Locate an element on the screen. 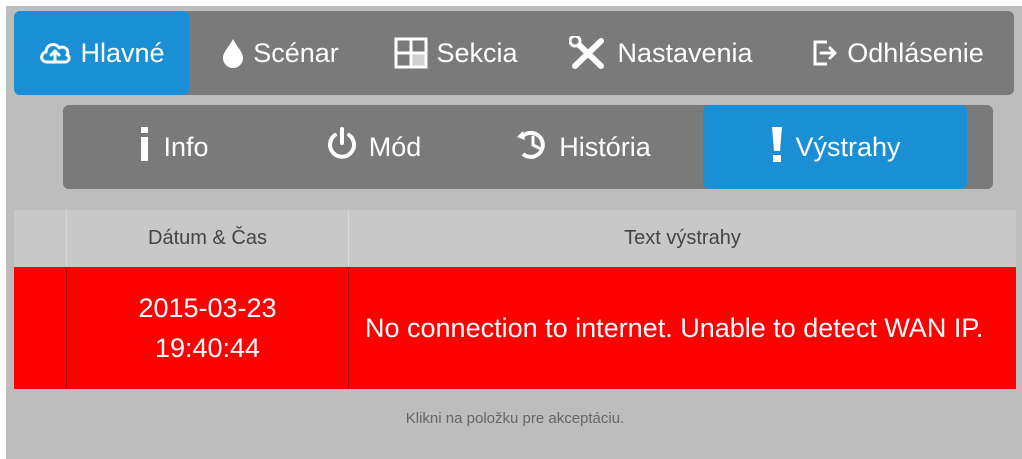 This screenshot has height=459, width=1022. nav-item-odhlasenie-label: Odhlásenie is located at coordinates (915, 52).